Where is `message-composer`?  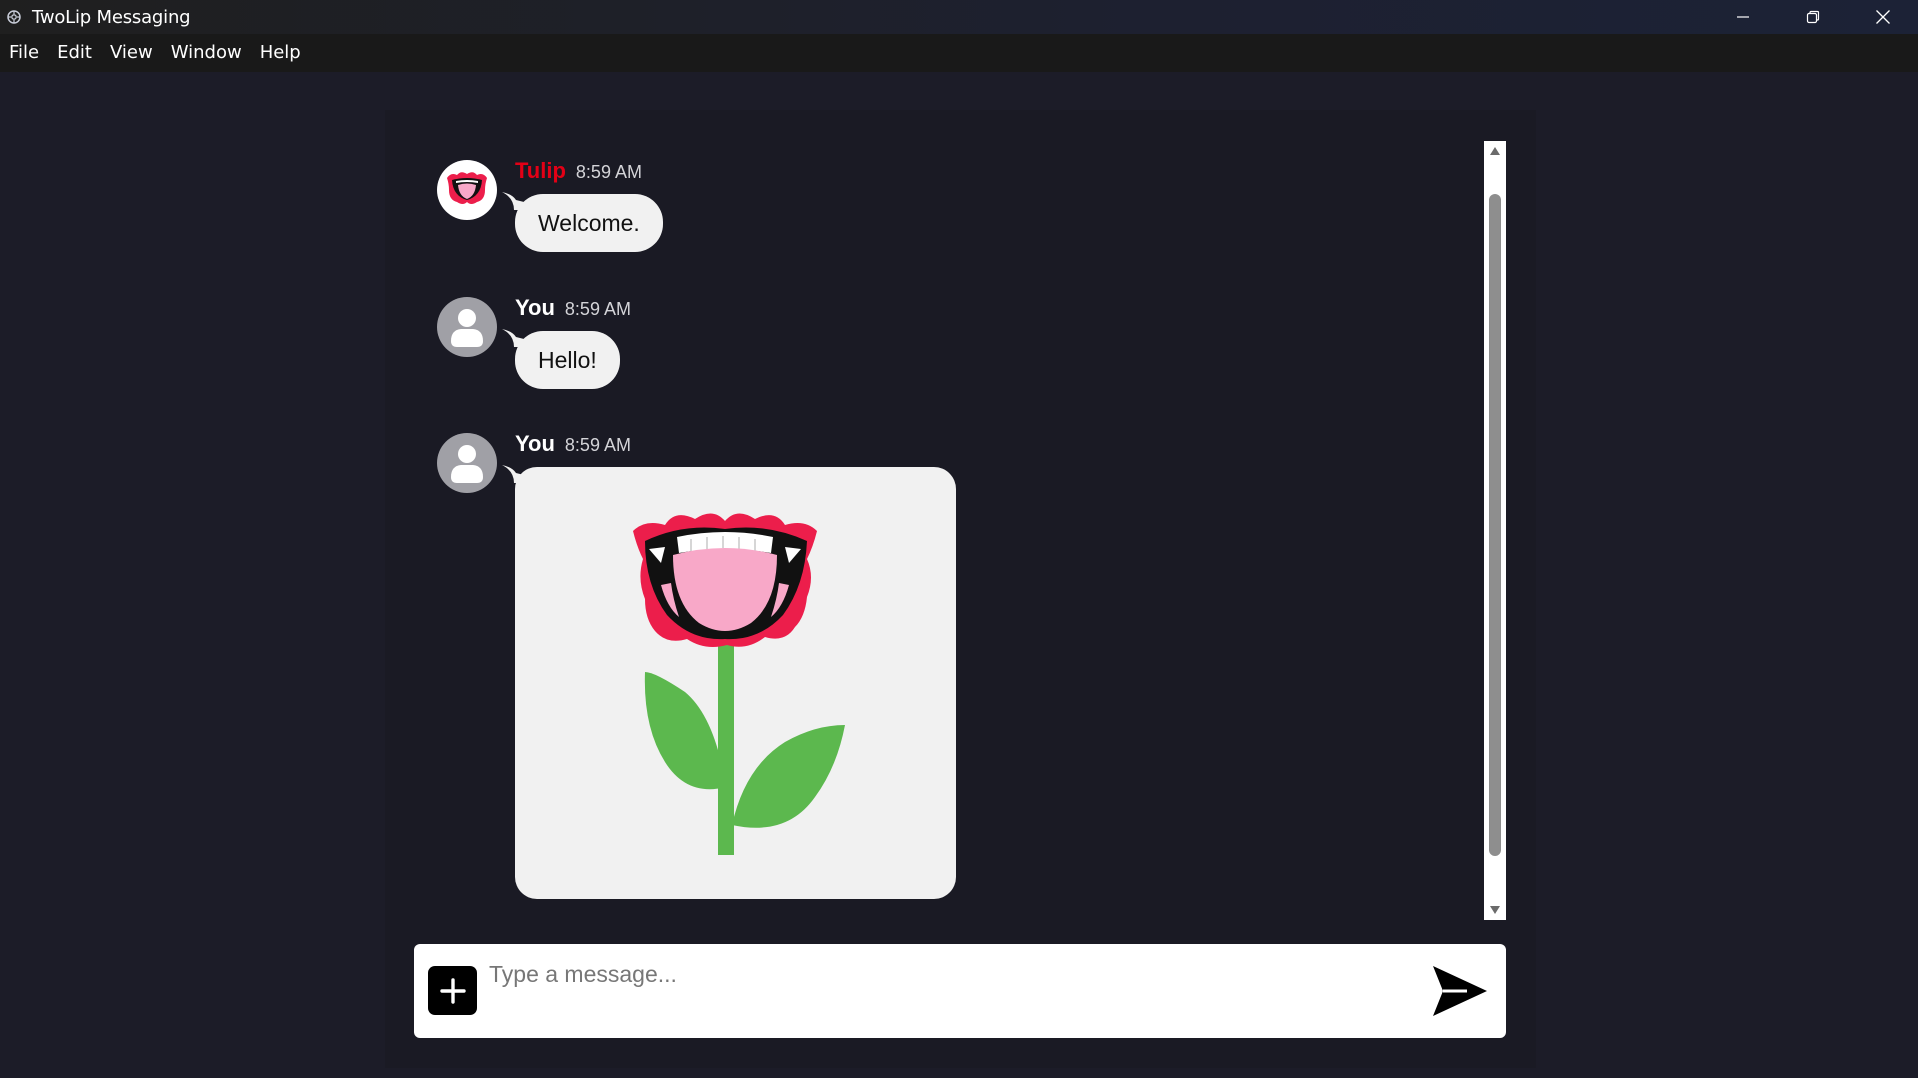
message-composer is located at coordinates (960, 991).